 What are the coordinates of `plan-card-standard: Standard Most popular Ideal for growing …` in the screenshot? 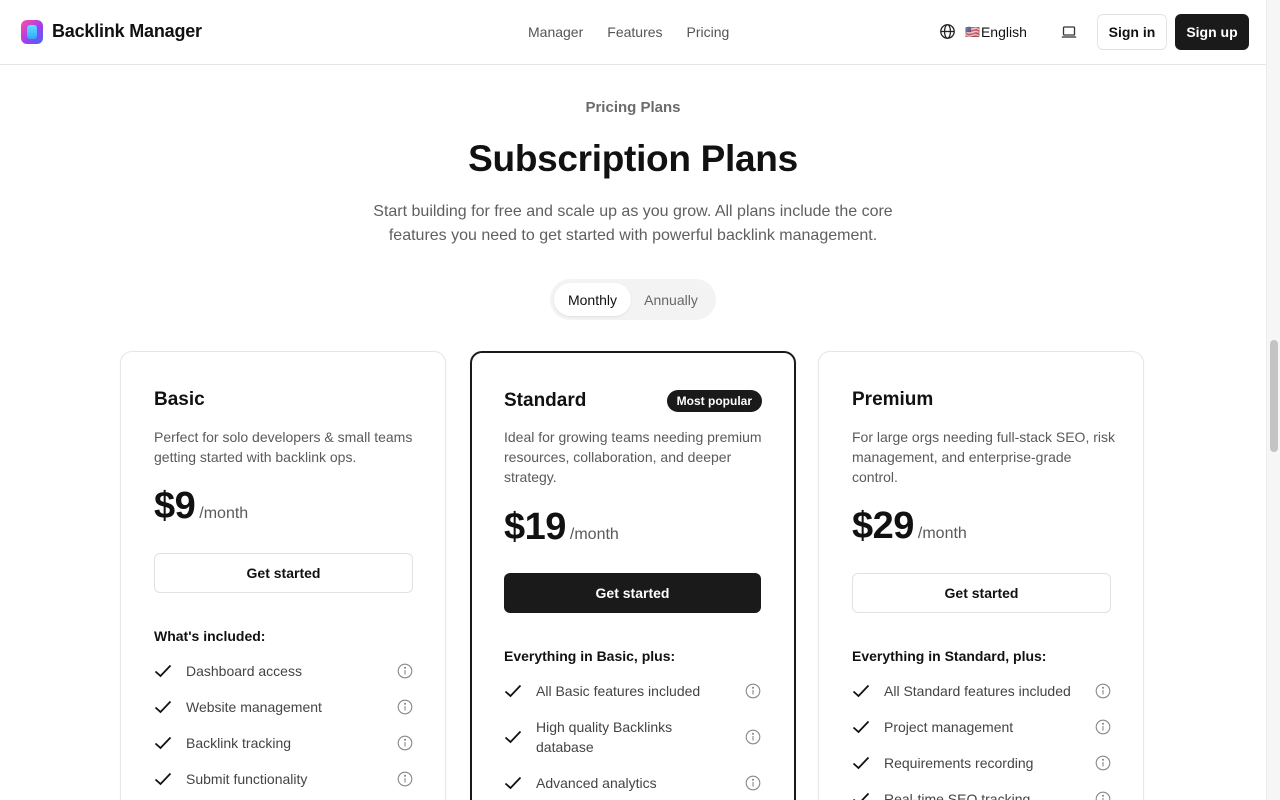 It's located at (633, 575).